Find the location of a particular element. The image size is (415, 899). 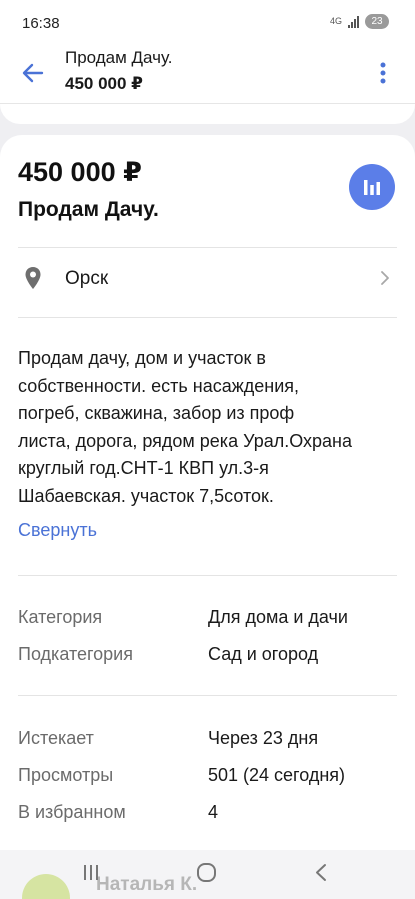

views-row: Просмотры 501 (24 сегодня) is located at coordinates (208, 778).